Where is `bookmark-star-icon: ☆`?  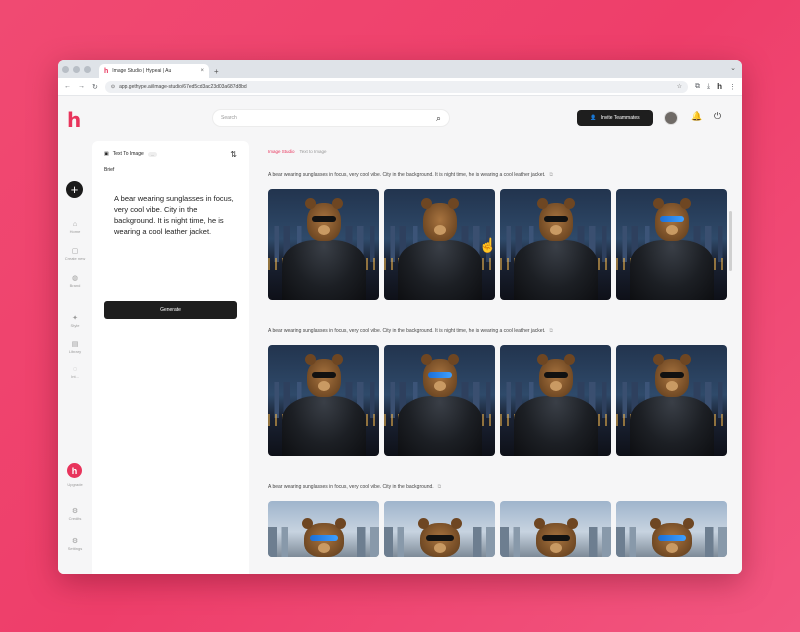
bookmark-star-icon: ☆ is located at coordinates (679, 86).